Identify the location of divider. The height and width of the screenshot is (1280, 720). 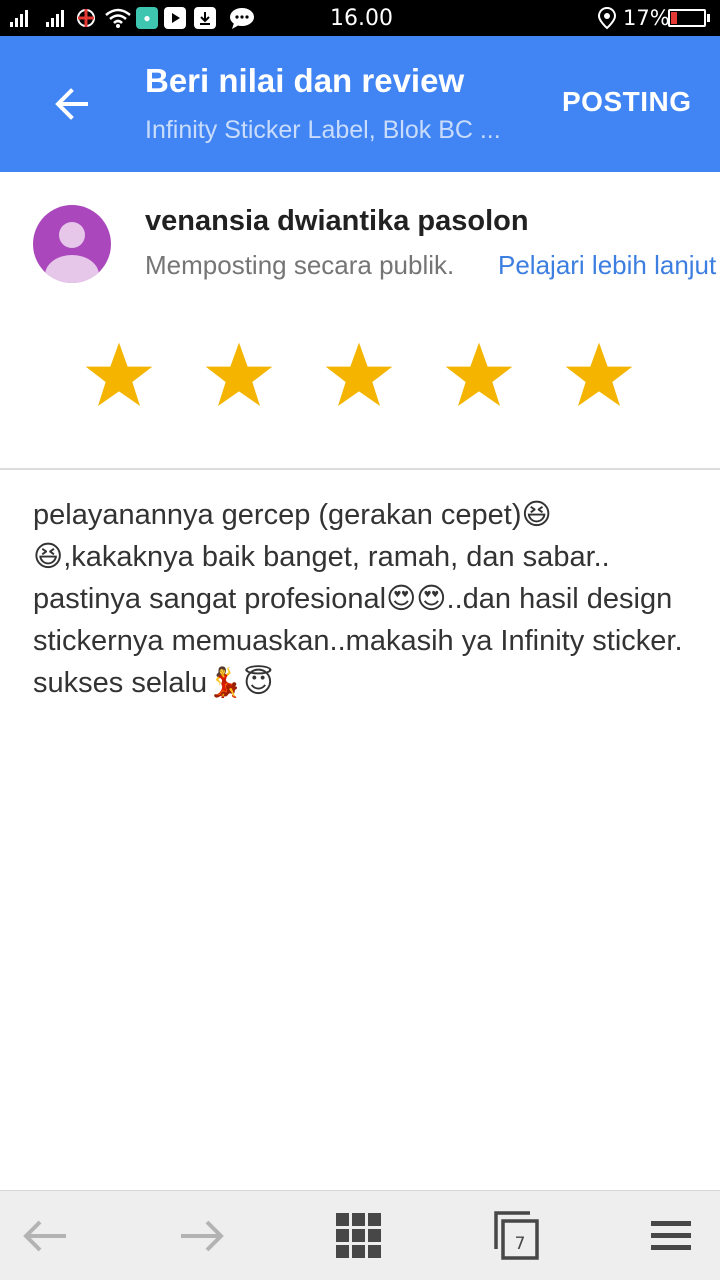
(360, 469).